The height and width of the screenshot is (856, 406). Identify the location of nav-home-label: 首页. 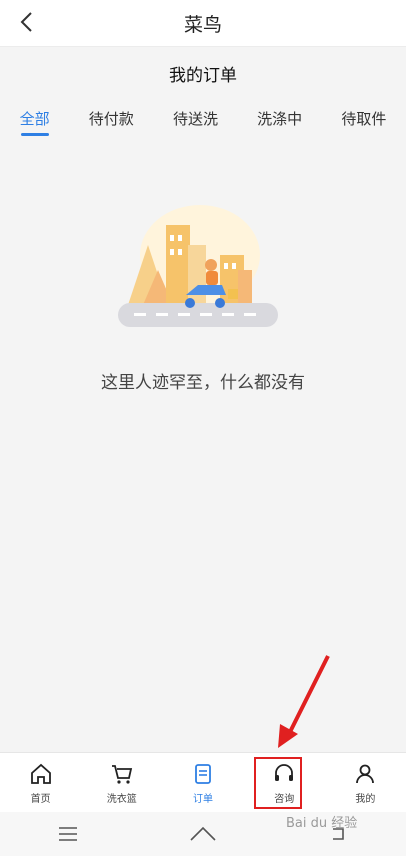
(40, 799).